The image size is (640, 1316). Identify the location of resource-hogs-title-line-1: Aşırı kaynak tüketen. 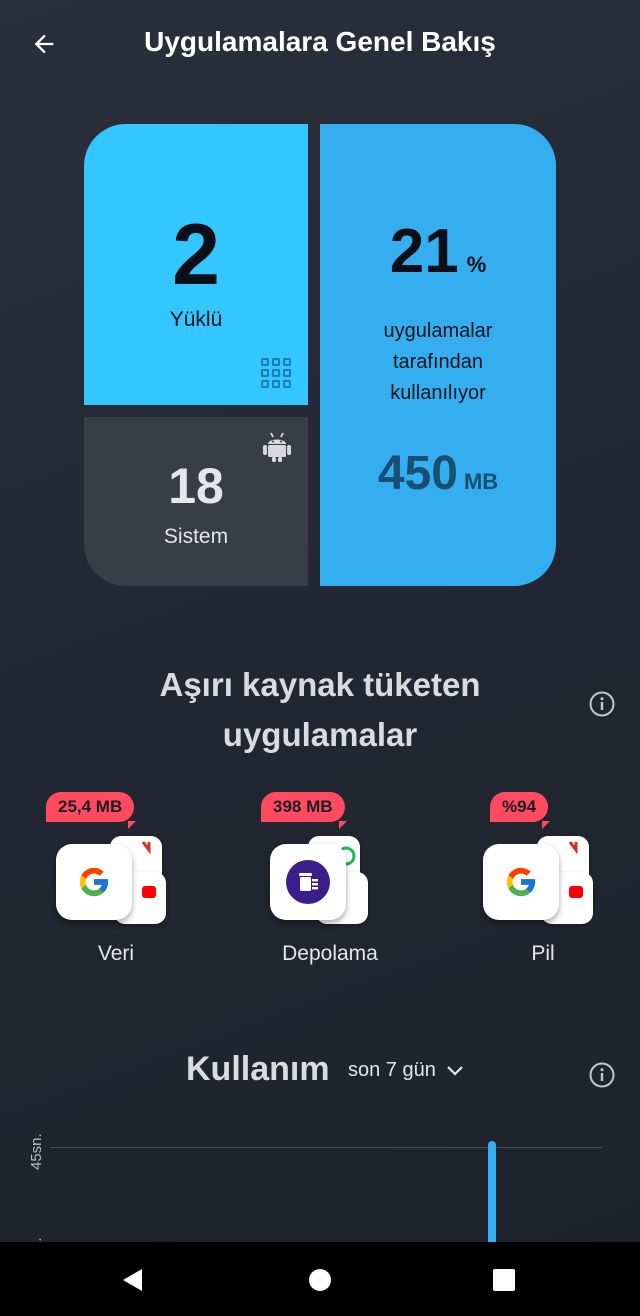
(320, 684).